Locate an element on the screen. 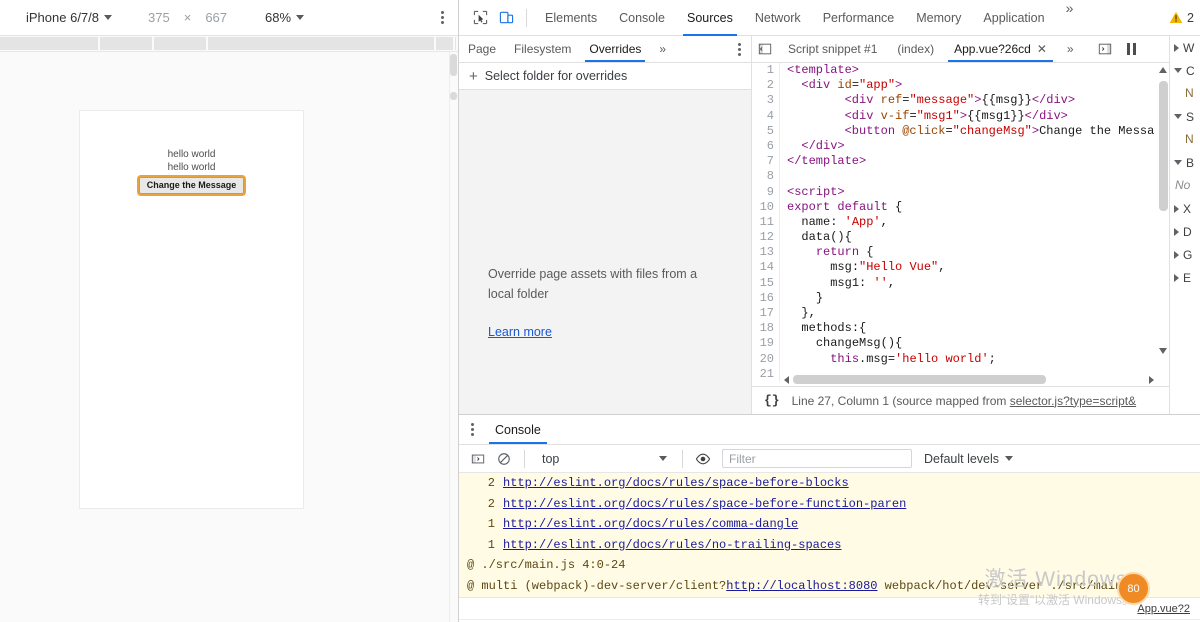 This screenshot has height=622, width=1200. file-tab-index: (index) is located at coordinates (915, 49).